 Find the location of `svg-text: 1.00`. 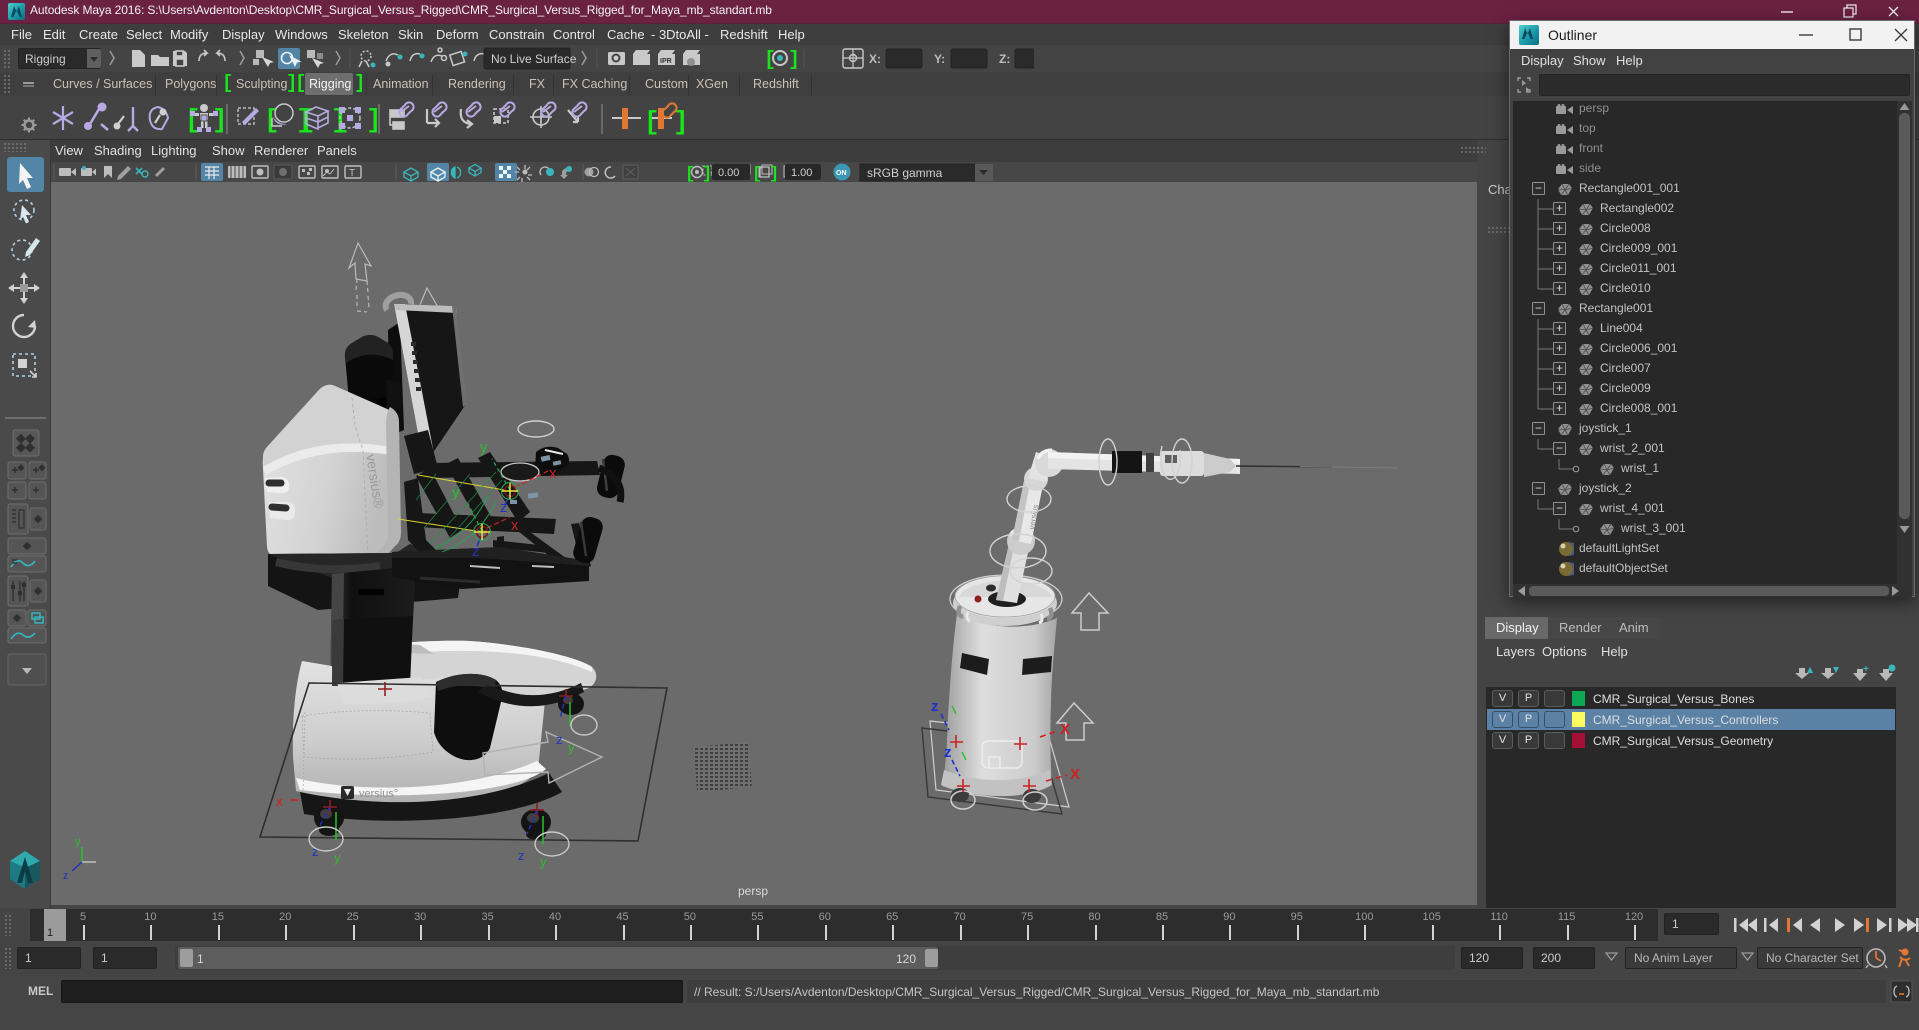

svg-text: 1.00 is located at coordinates (801, 173).